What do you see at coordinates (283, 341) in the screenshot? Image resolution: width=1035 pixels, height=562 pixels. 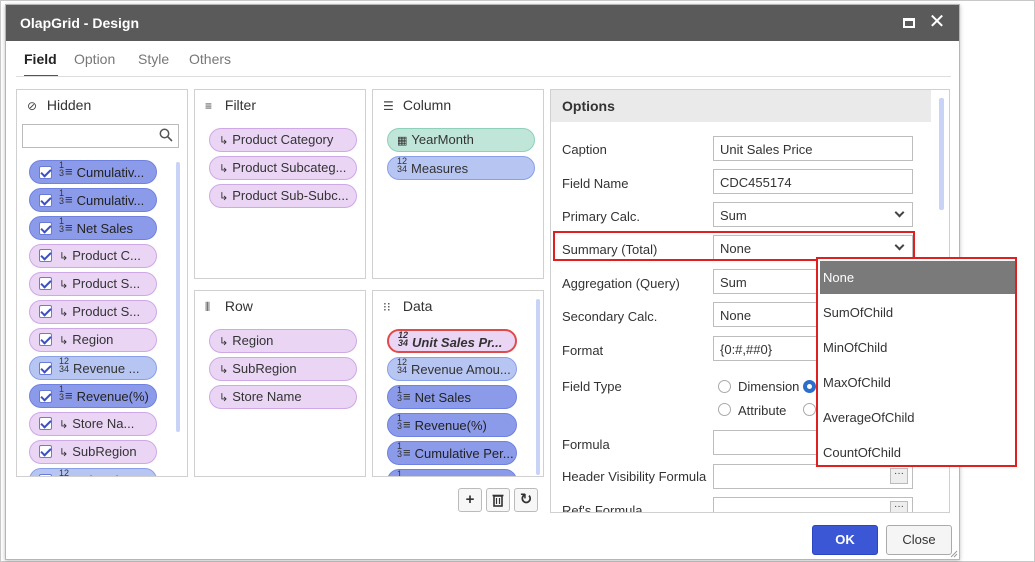 I see `row-field-item: ↳ Region` at bounding box center [283, 341].